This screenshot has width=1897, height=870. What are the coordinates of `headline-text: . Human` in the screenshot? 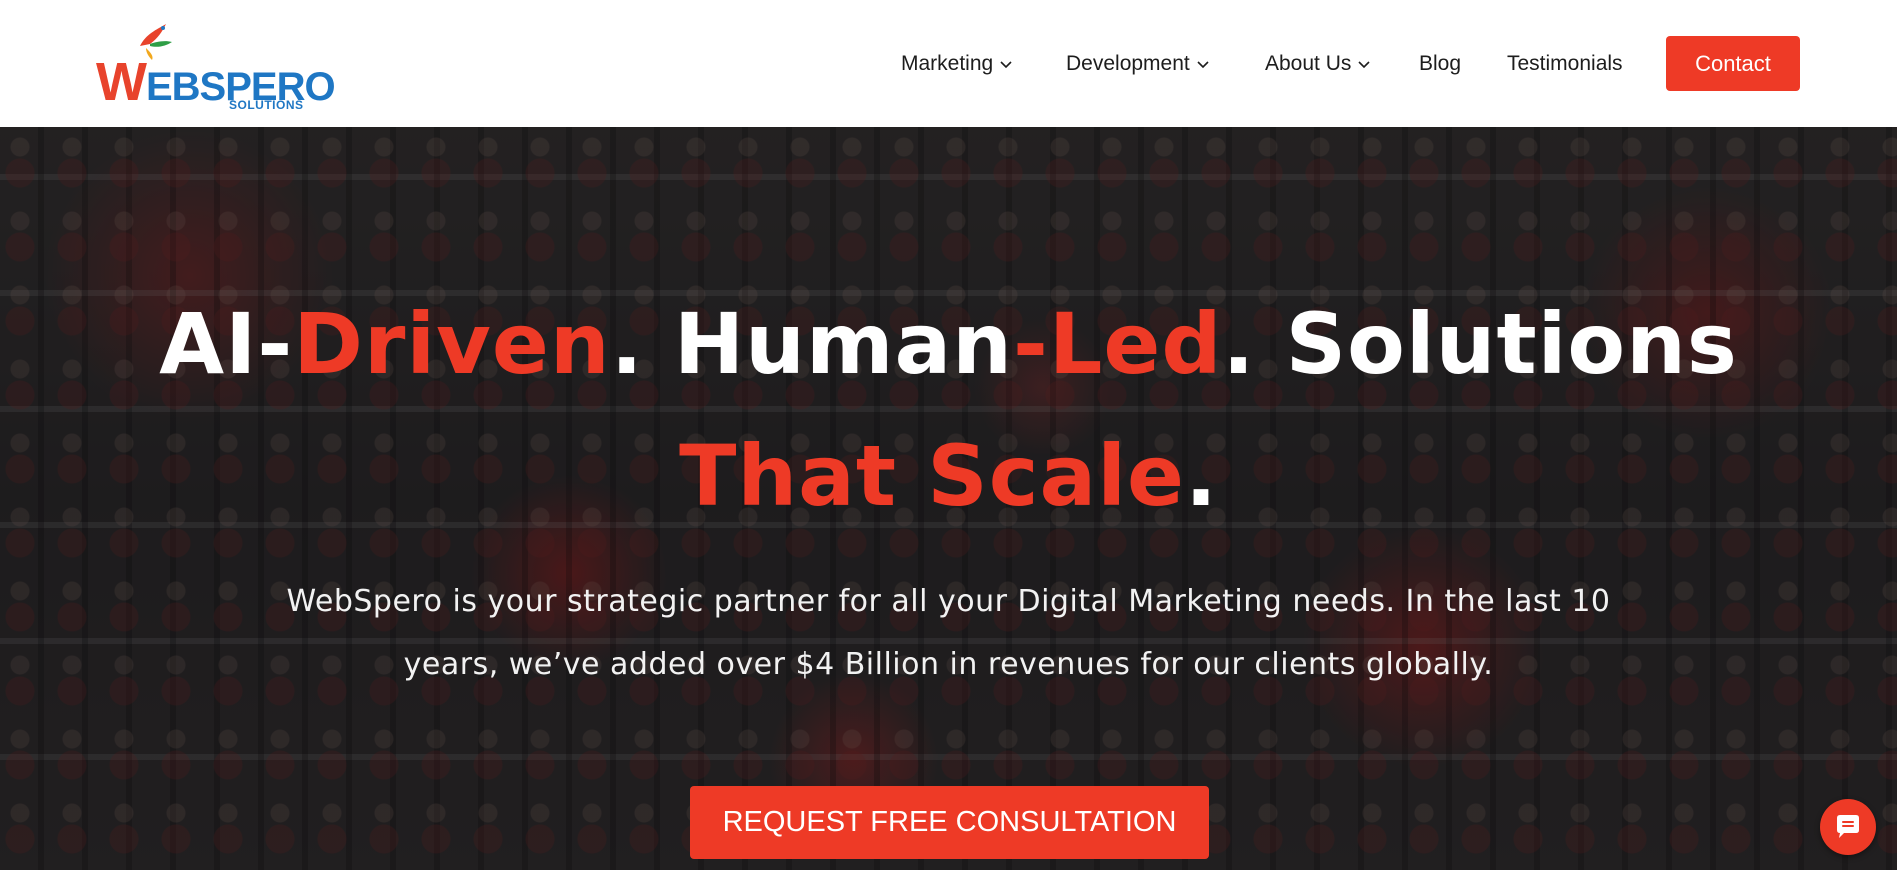 It's located at (811, 344).